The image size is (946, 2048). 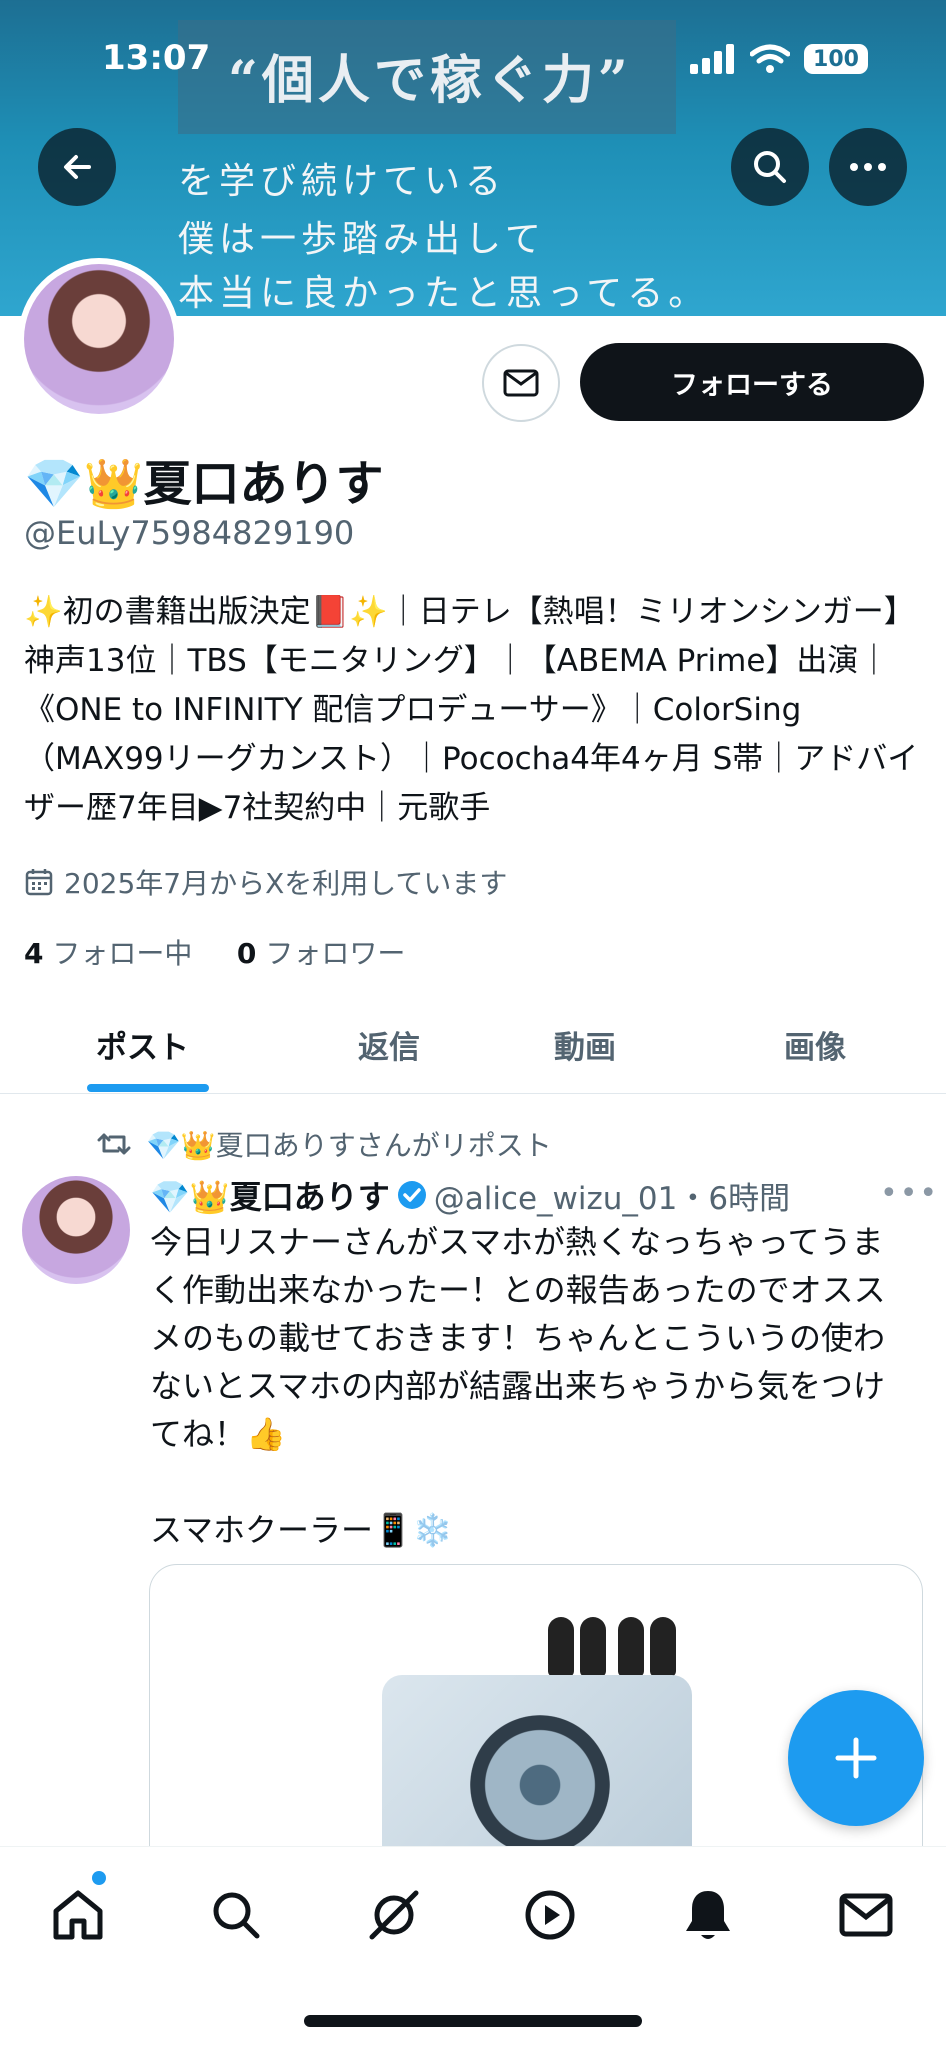 I want to click on repost-icon, so click(x=114, y=1144).